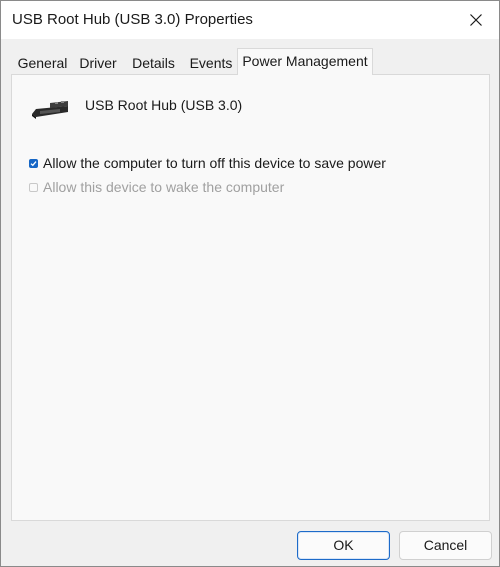 The height and width of the screenshot is (567, 500). What do you see at coordinates (164, 105) in the screenshot?
I see `device-name: USB Root Hub (USB 3.0)` at bounding box center [164, 105].